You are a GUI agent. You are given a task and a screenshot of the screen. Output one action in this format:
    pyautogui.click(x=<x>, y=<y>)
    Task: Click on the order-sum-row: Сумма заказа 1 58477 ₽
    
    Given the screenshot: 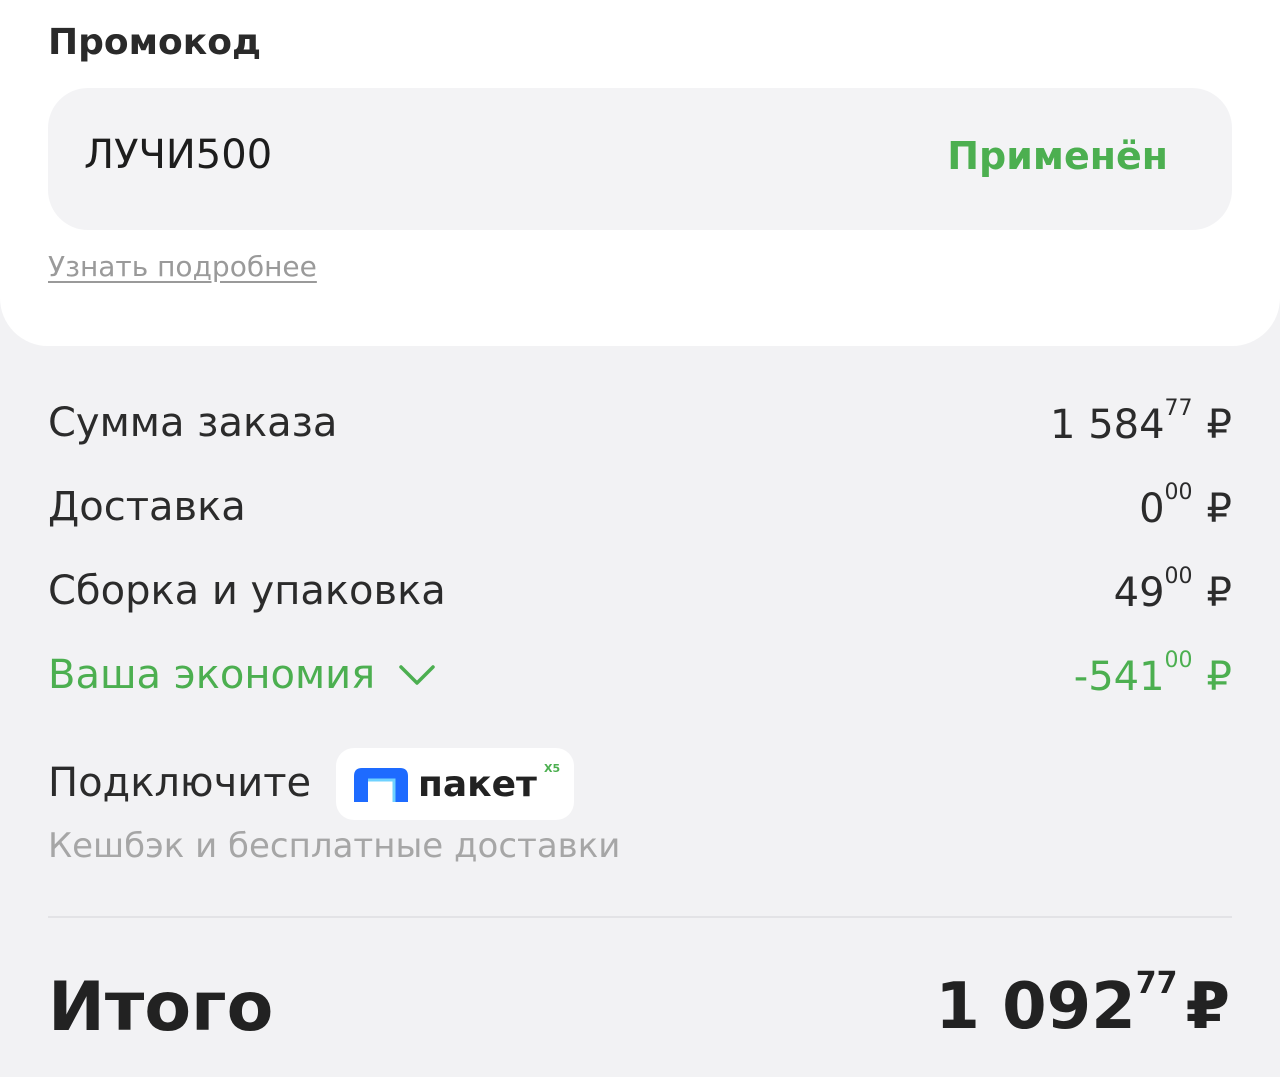 What is the action you would take?
    pyautogui.click(x=640, y=428)
    